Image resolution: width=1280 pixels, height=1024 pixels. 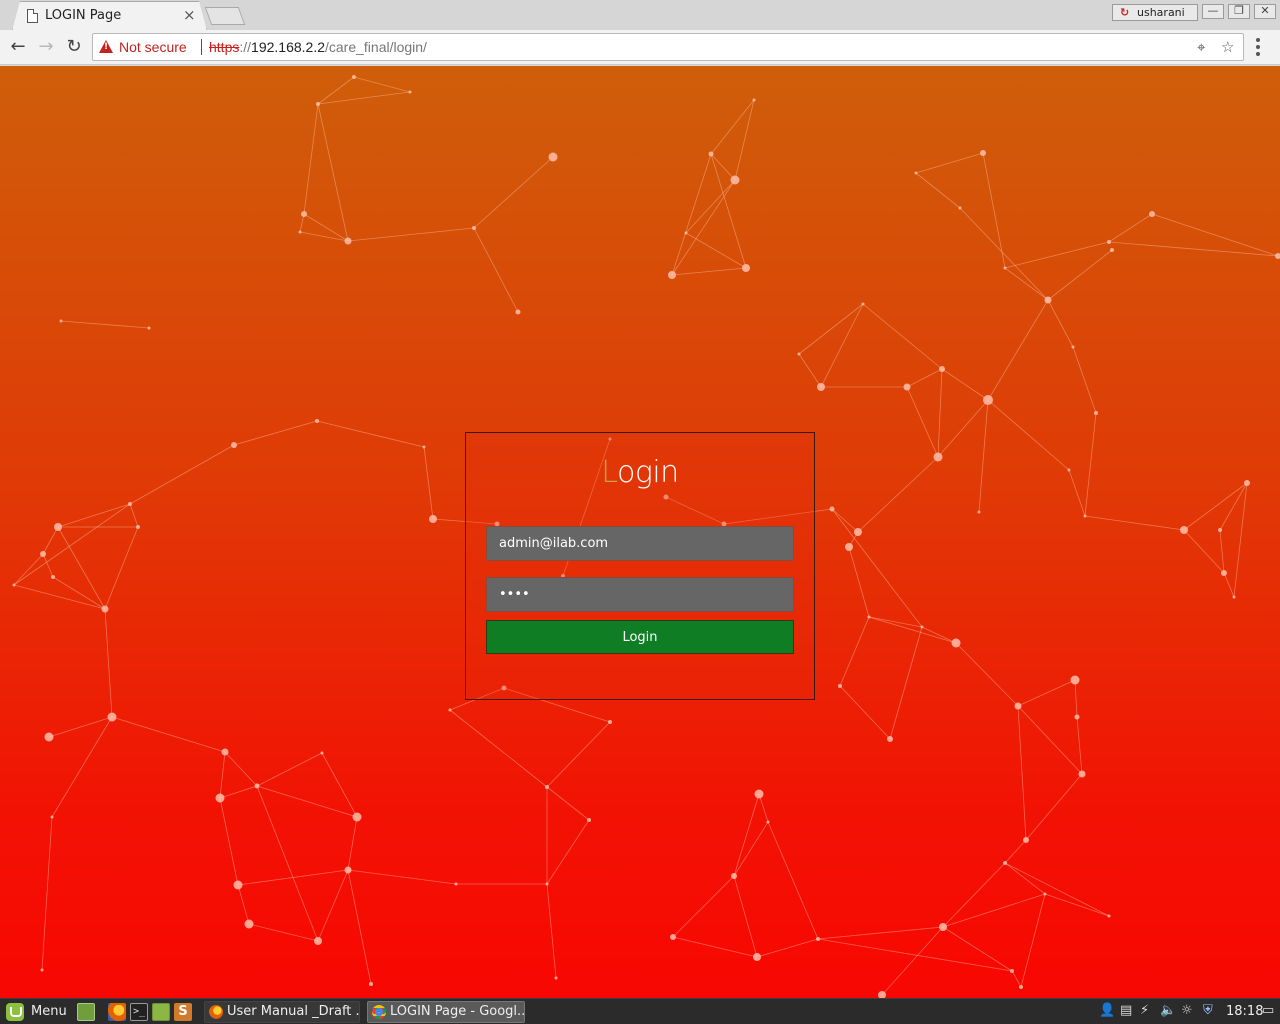 I want to click on tab-login-page: LOGIN Page ×, so click(x=109, y=16).